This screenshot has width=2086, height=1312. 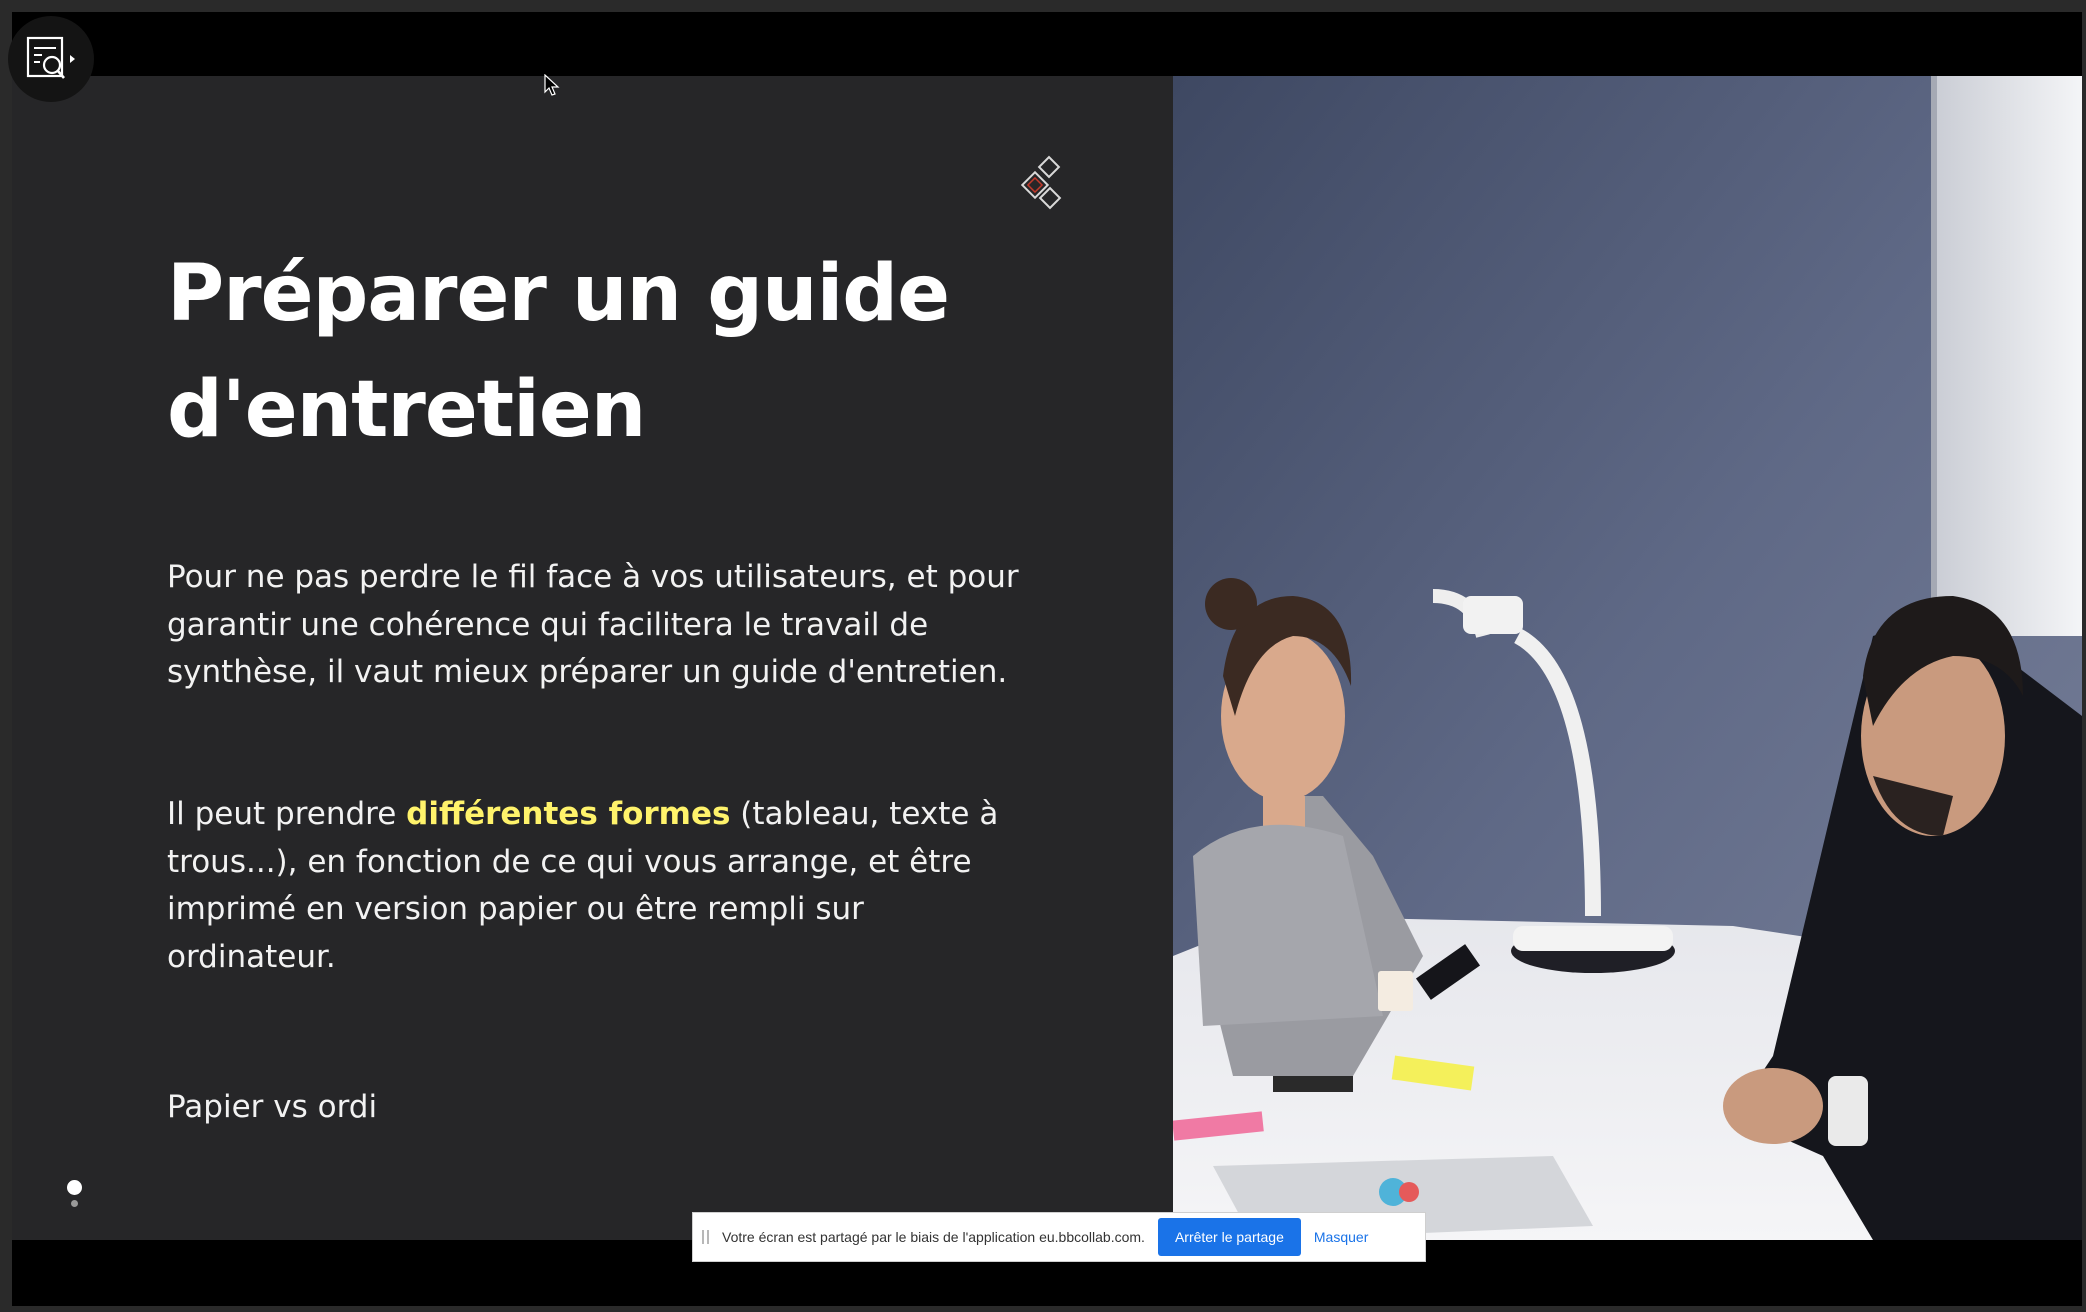 What do you see at coordinates (1341, 1237) in the screenshot?
I see `hide-banner-link: Masquer` at bounding box center [1341, 1237].